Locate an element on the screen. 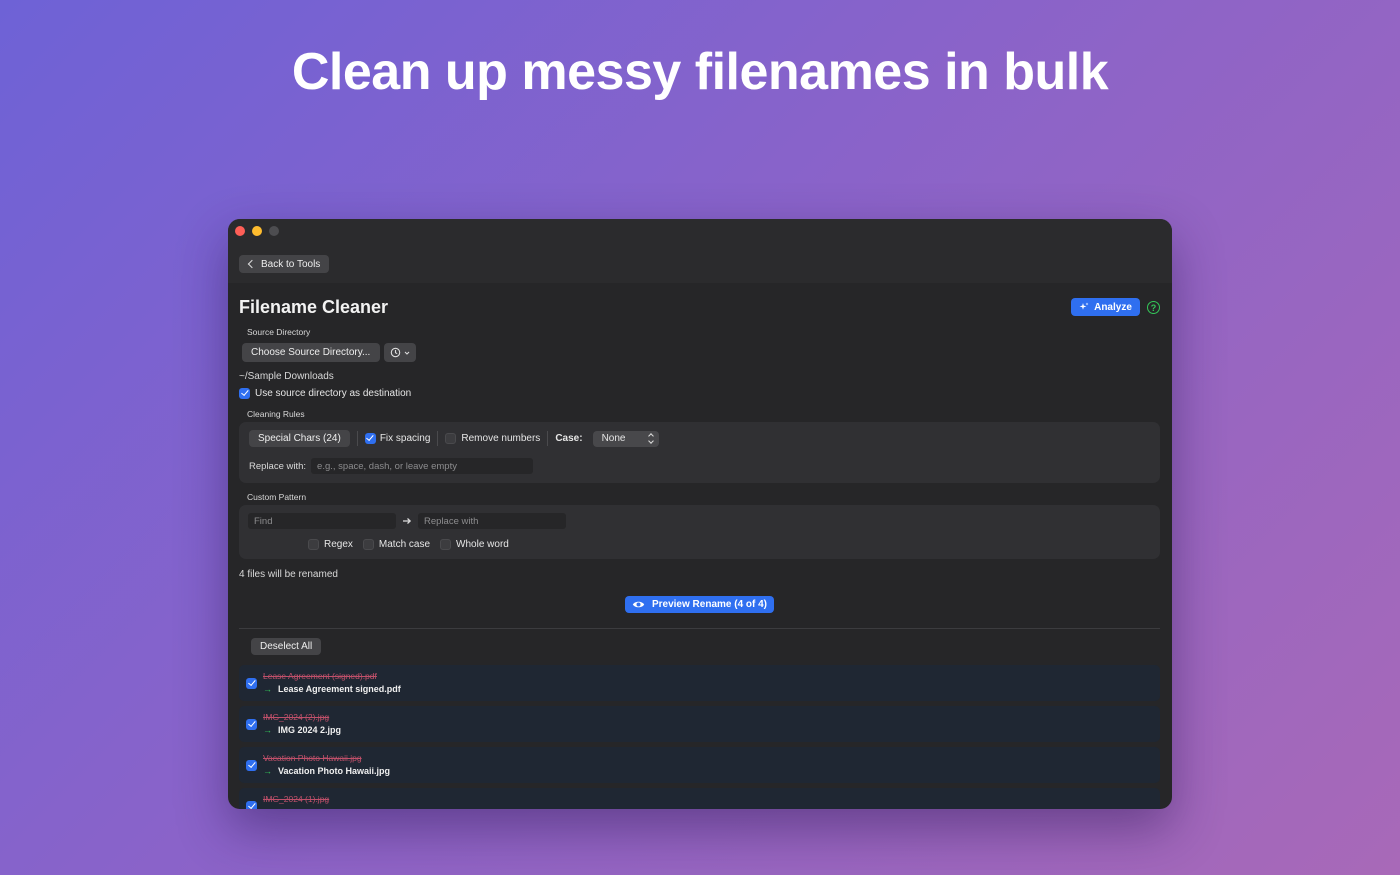 The image size is (1400, 875). sparkles-icon is located at coordinates (1084, 306).